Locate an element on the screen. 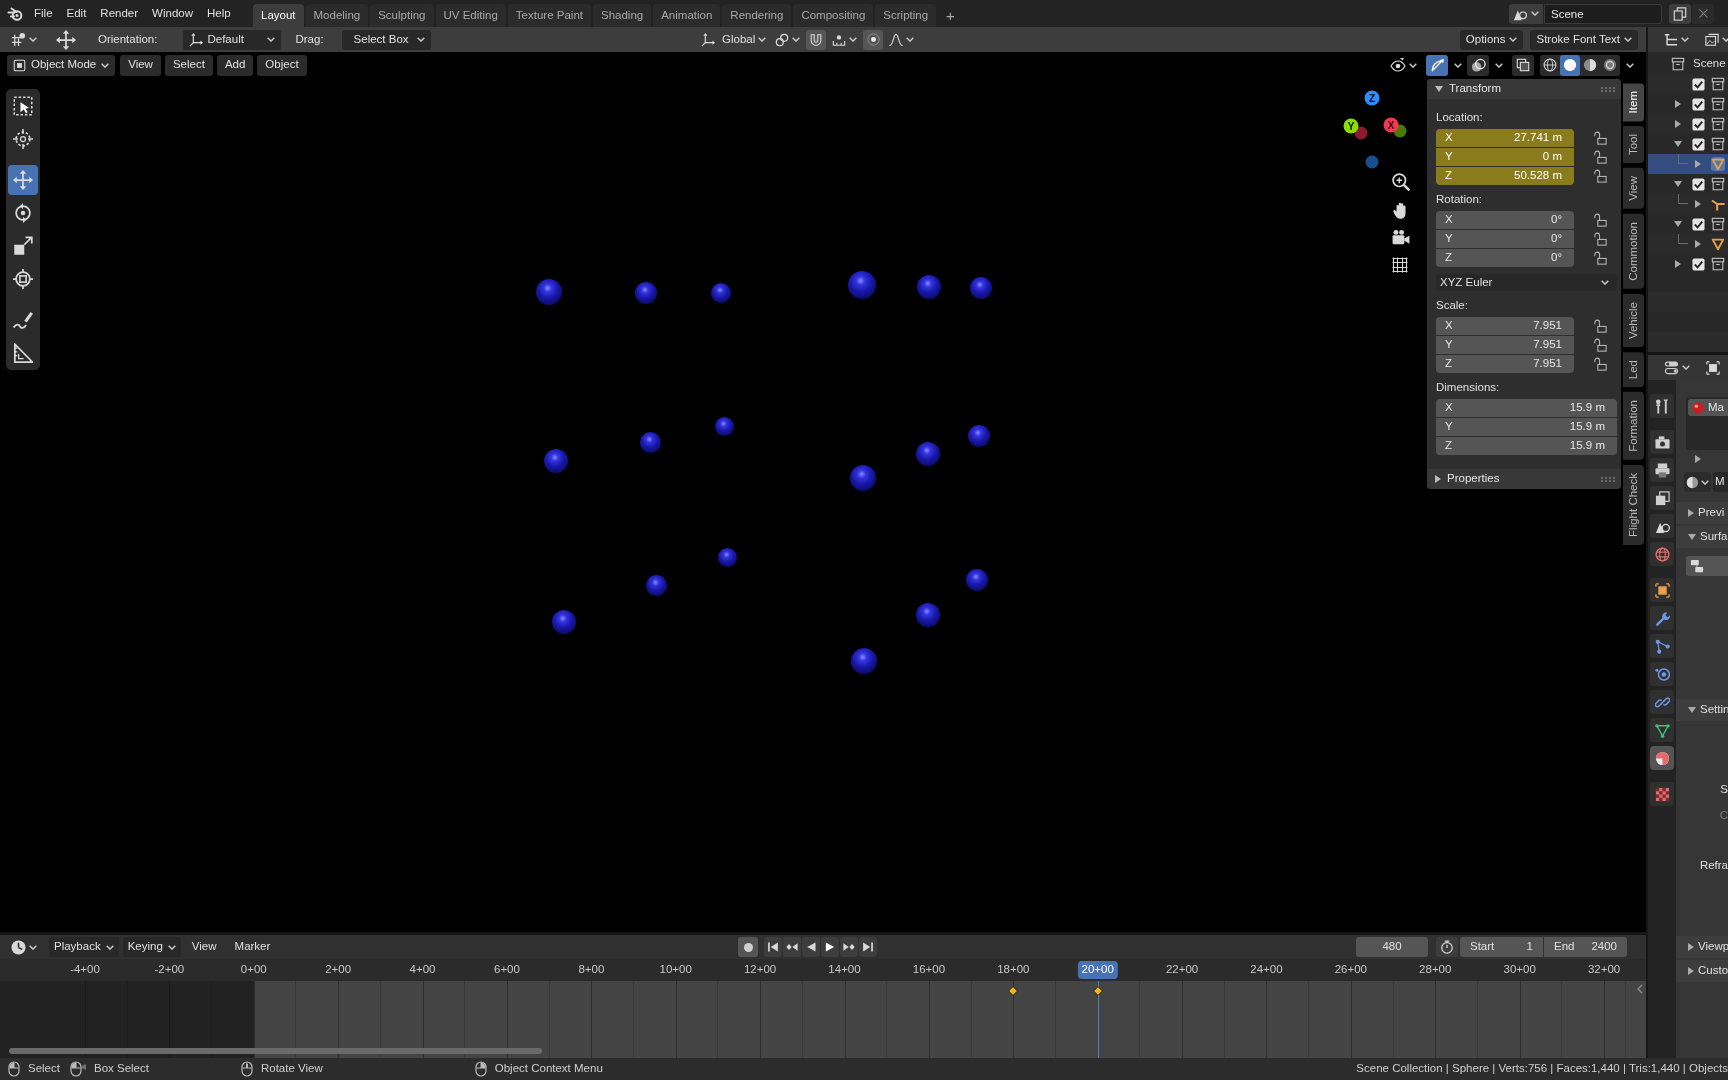  gizmo-toggle is located at coordinates (1437, 65).